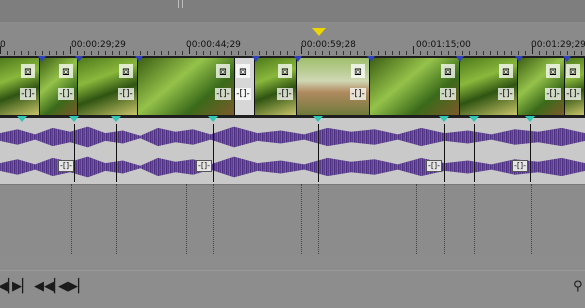 This screenshot has height=308, width=585. I want to click on playhead-marker, so click(319, 32).